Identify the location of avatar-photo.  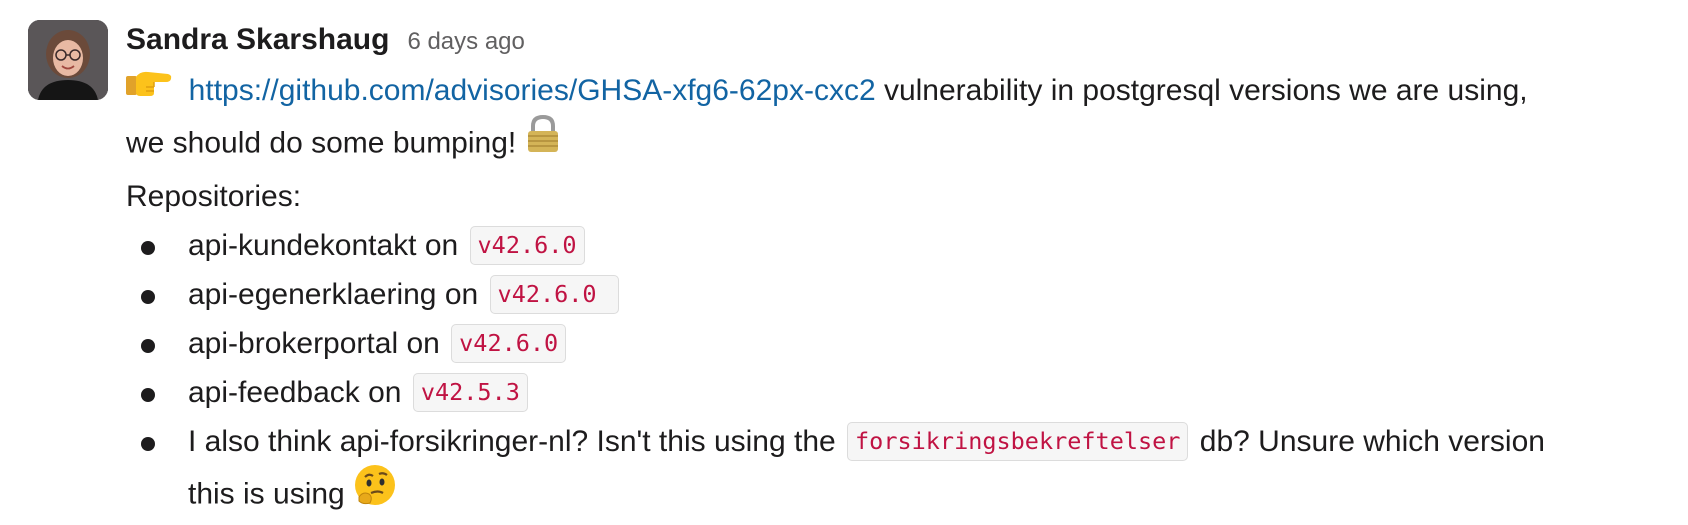
(68, 60).